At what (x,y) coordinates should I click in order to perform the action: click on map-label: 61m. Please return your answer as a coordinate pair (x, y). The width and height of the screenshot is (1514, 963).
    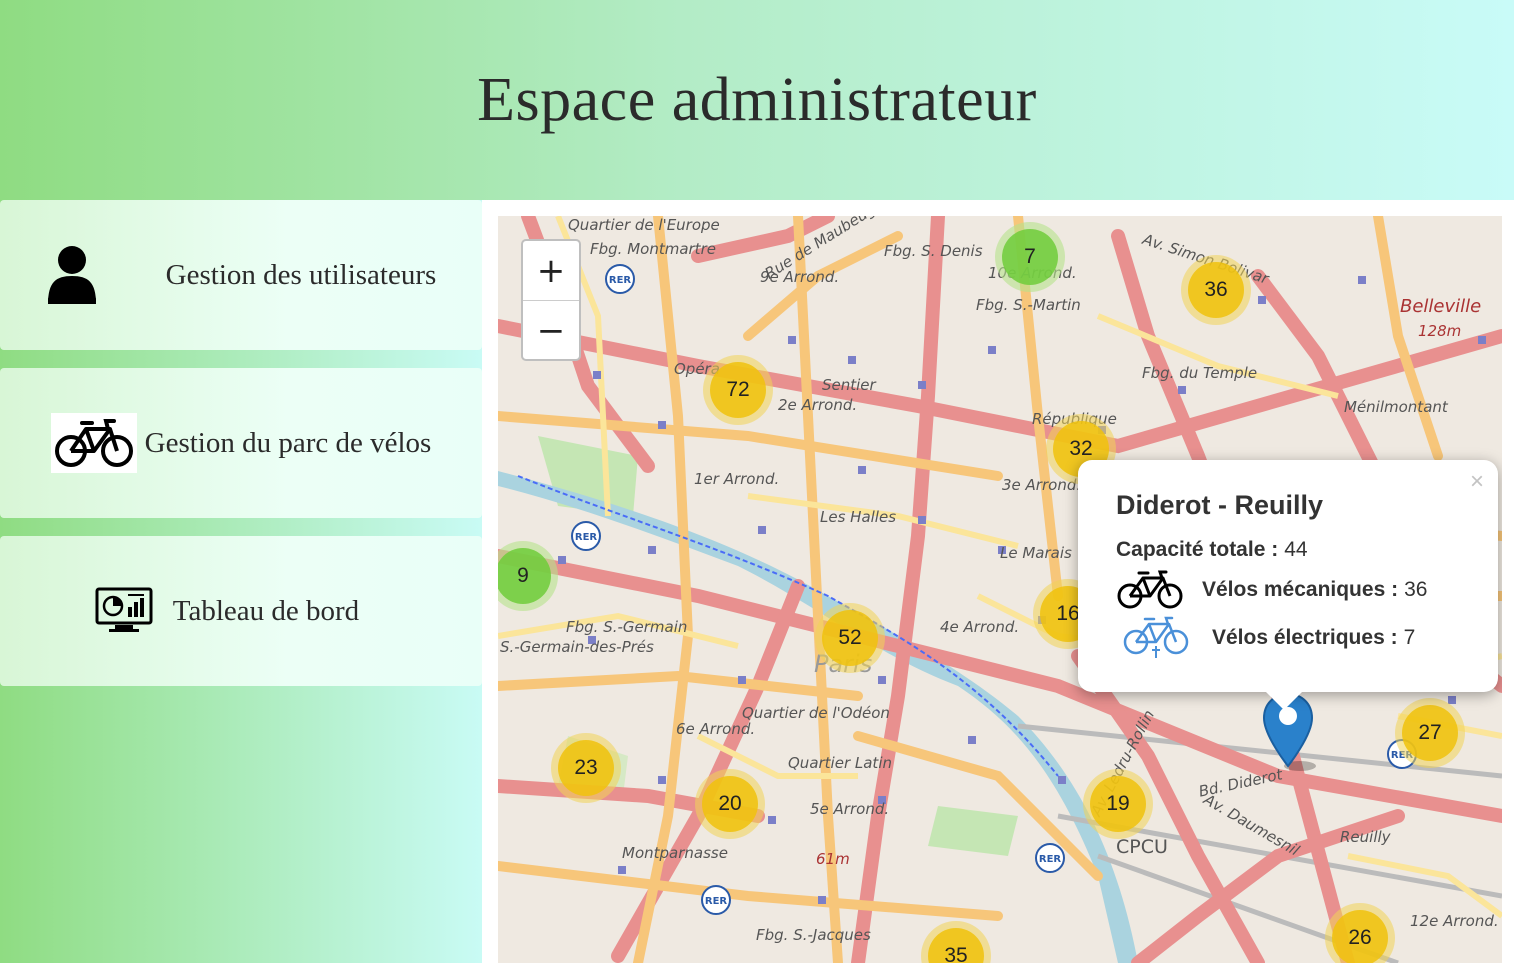
    Looking at the image, I should click on (833, 859).